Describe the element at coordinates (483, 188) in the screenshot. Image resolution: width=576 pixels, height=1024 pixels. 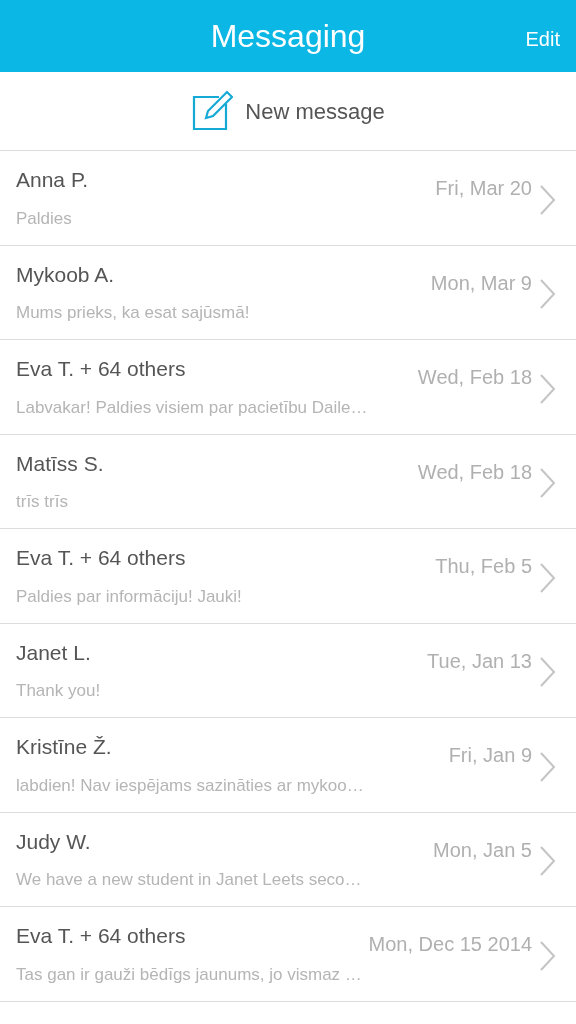
I see `message-date: Fri, Mar 20` at that location.